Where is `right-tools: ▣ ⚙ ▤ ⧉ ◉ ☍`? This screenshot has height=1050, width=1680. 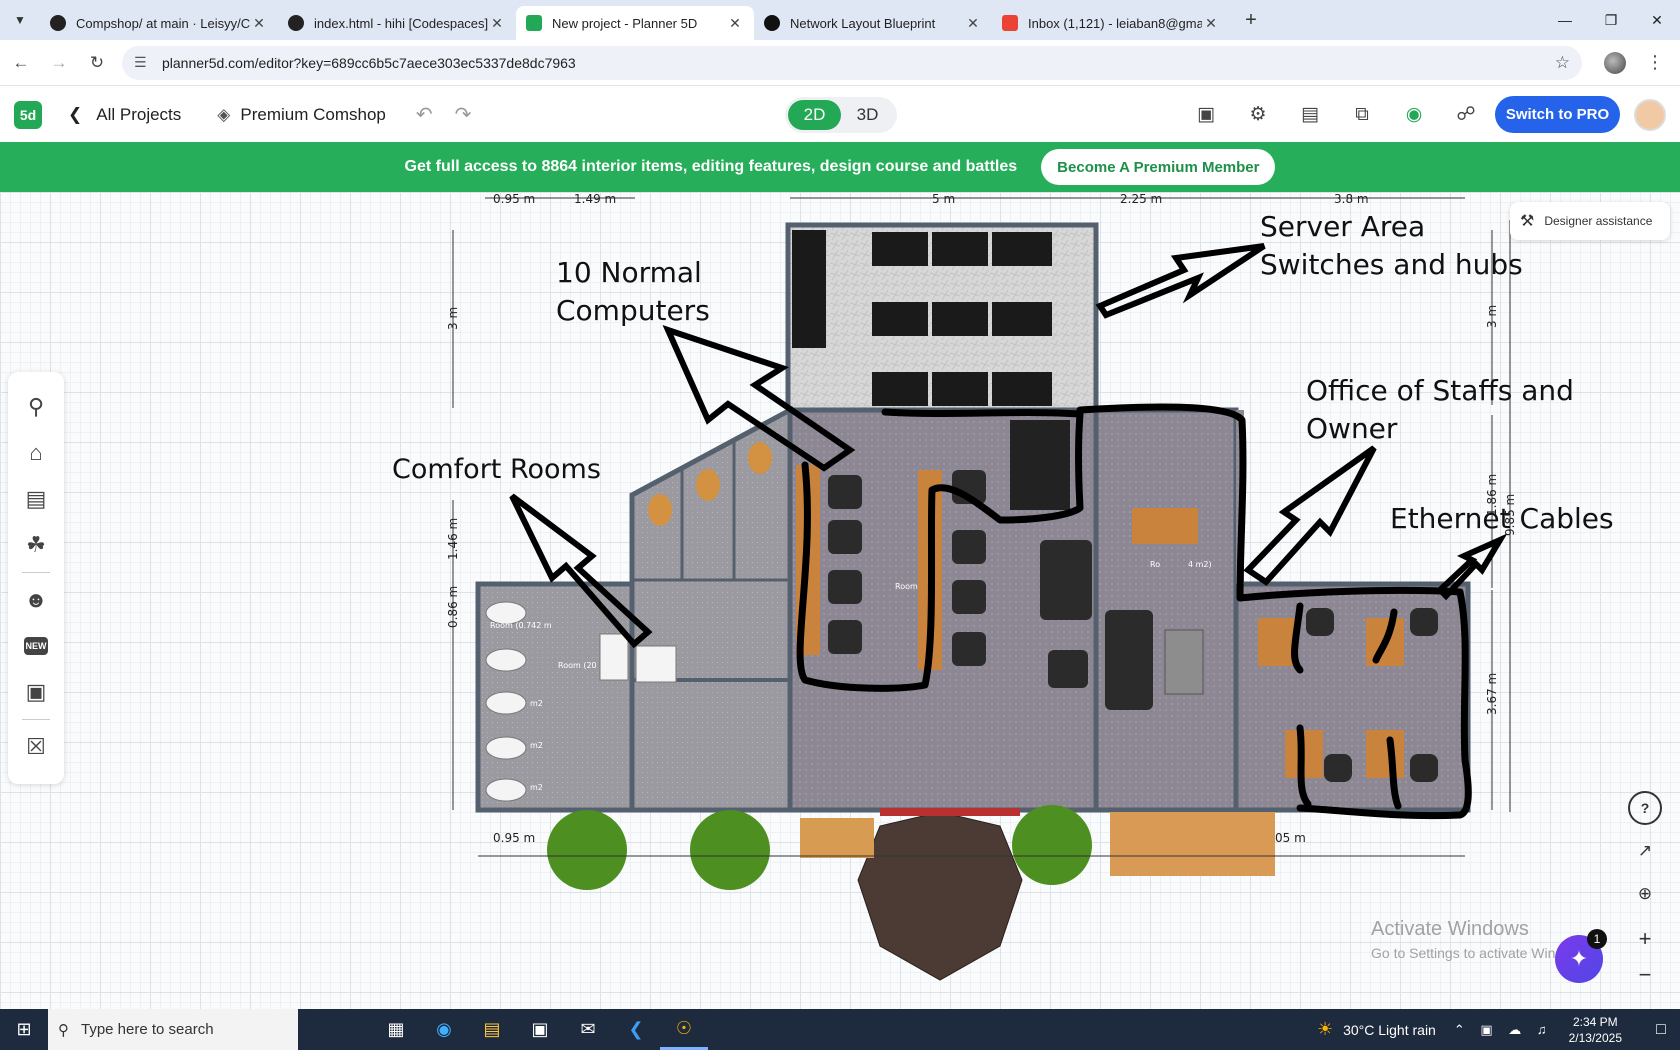
right-tools: ▣ ⚙ ▤ ⧉ ◉ ☍ is located at coordinates (1336, 114).